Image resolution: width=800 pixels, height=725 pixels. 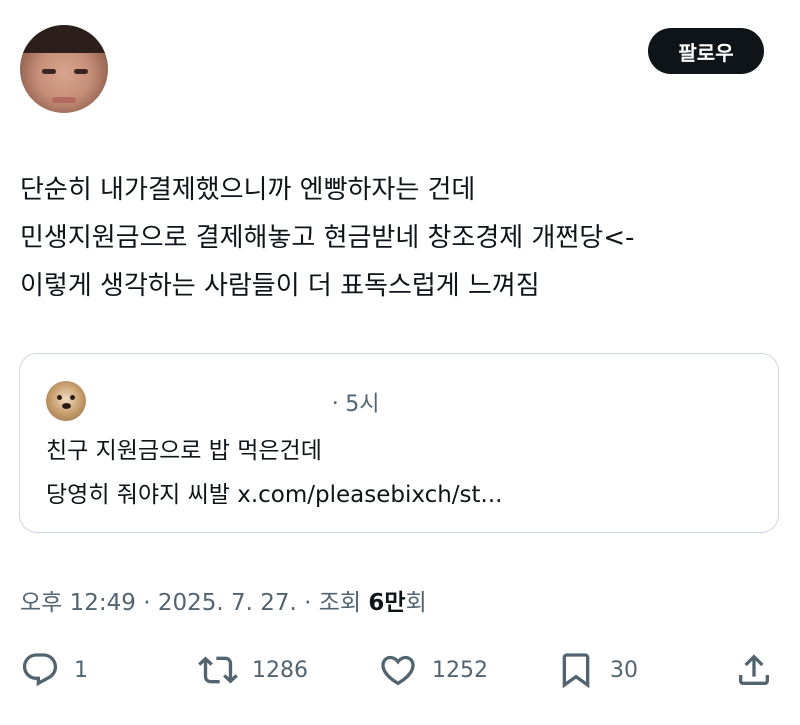 I want to click on timestamp-date: 오후 12:49 · 2025. 7. 27. · 조회, so click(x=194, y=603).